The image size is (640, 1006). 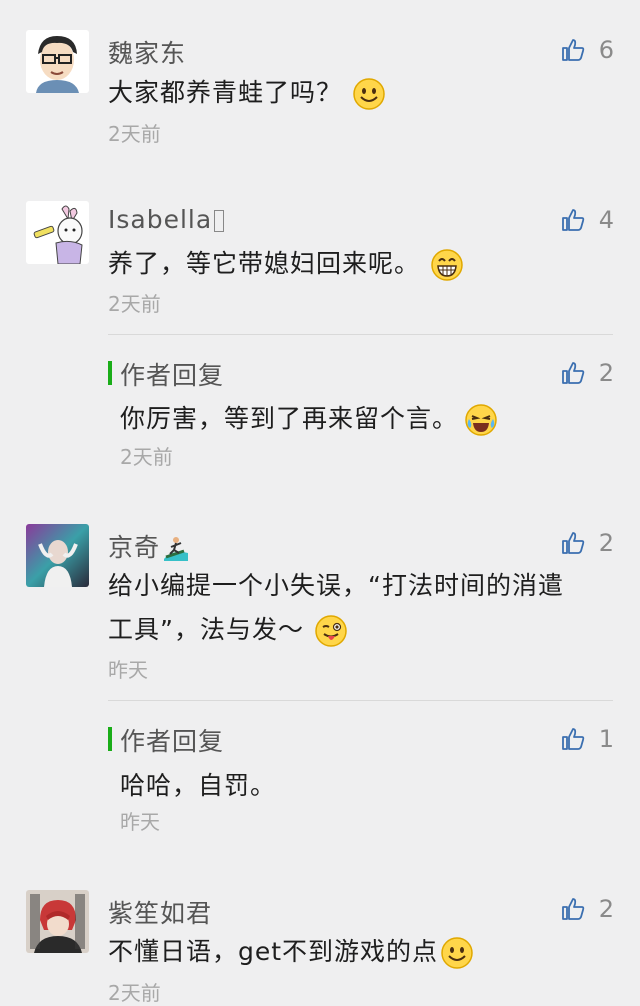 What do you see at coordinates (289, 418) in the screenshot?
I see `author-reply-text-content: 你厉害，等到了再来留个言。` at bounding box center [289, 418].